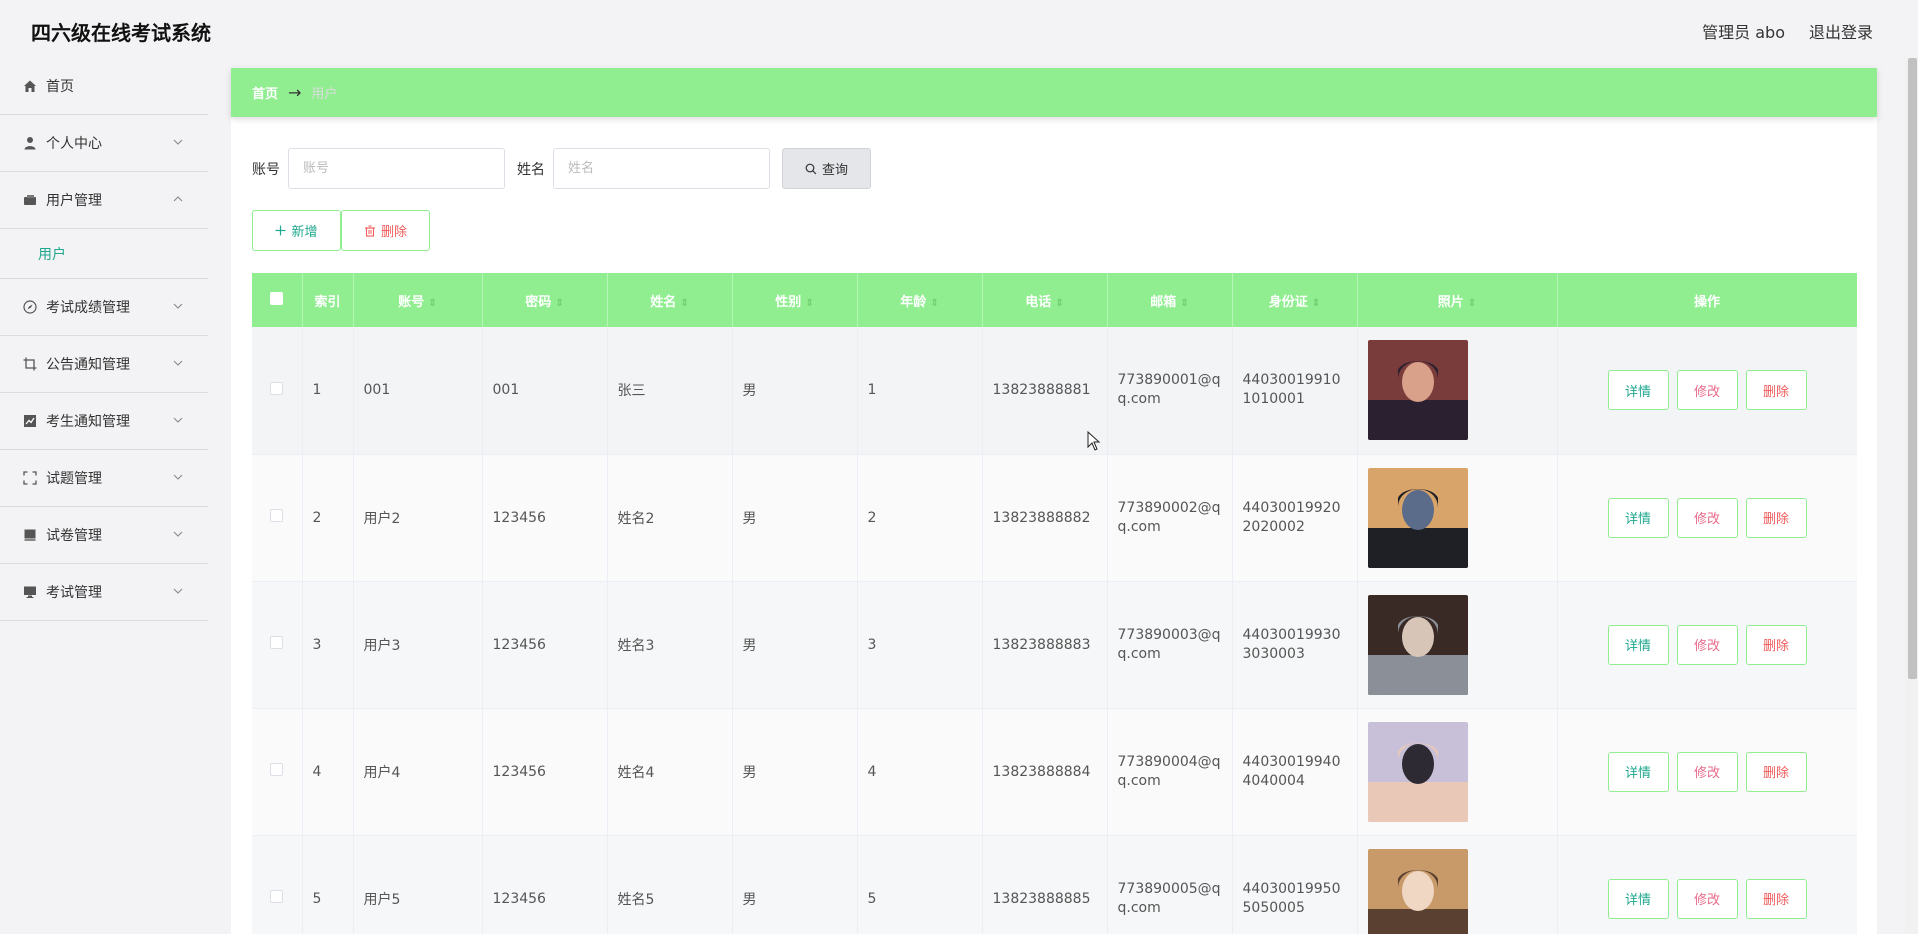 The image size is (1918, 934). I want to click on column-header: 索引, so click(328, 300).